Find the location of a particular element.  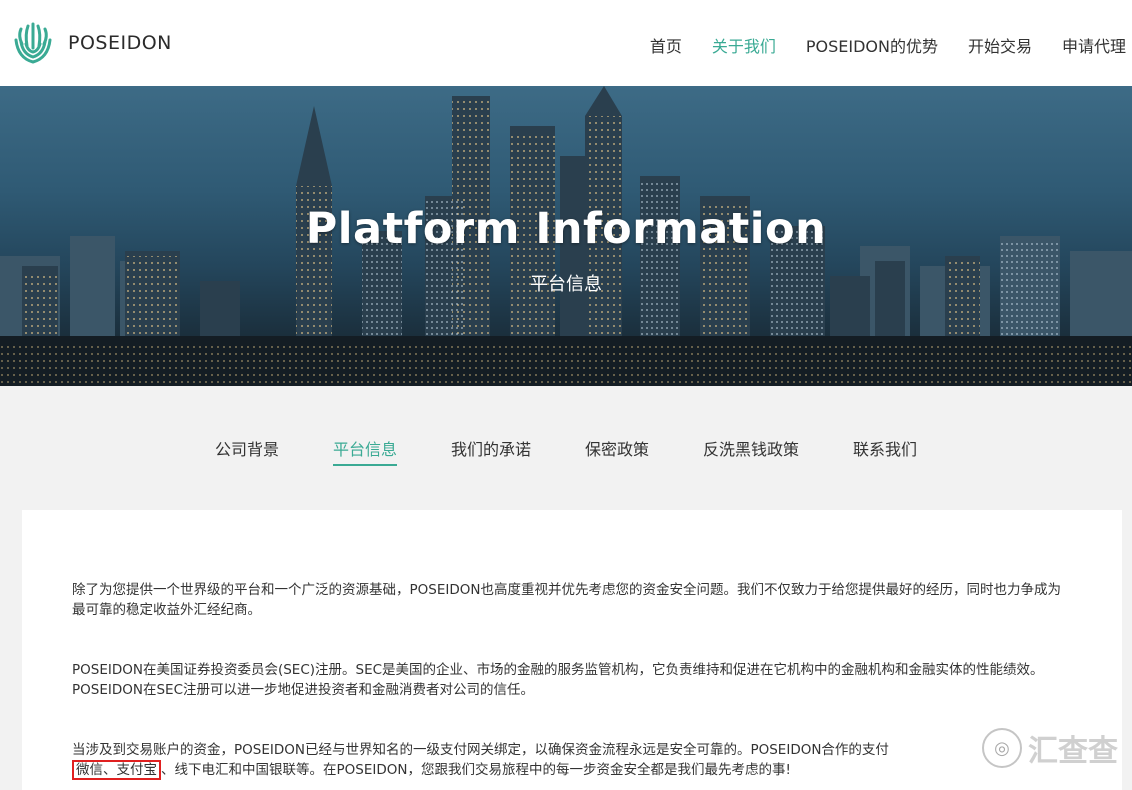

tab-platform-info: 平台信息 is located at coordinates (364, 451).